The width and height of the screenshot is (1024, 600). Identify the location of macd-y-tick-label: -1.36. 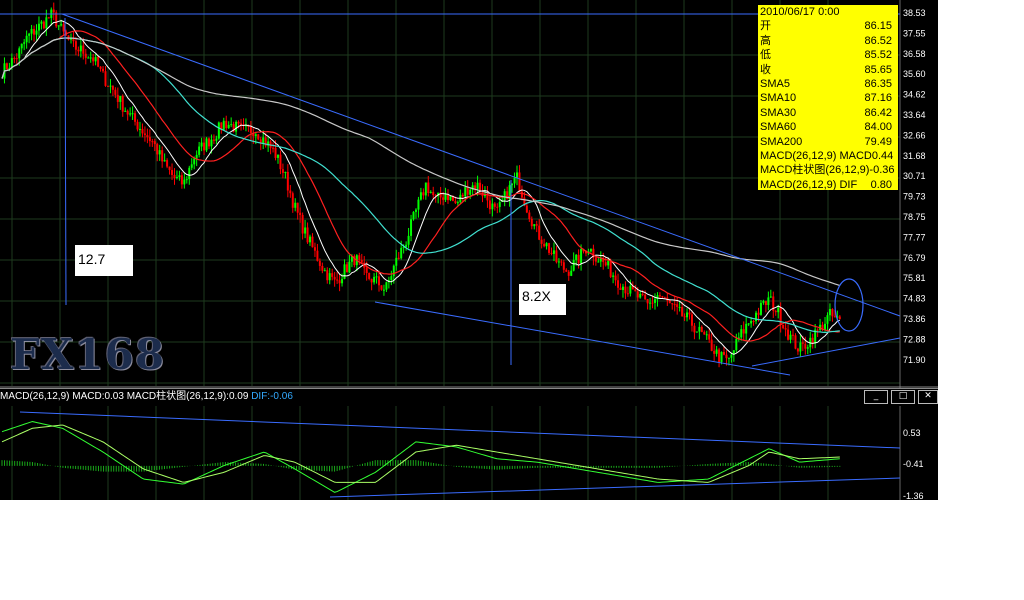
(913, 495).